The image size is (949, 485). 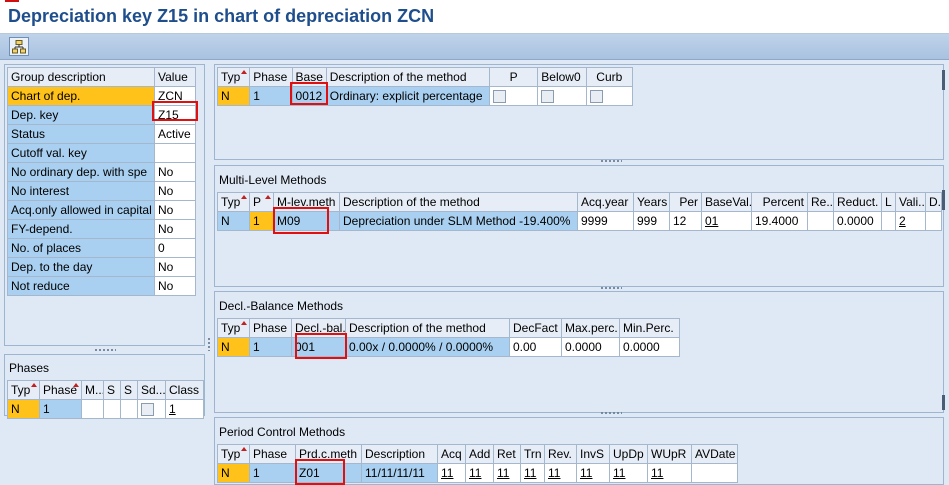 I want to click on attr-row-no-interest: No interest No, so click(x=101, y=191).